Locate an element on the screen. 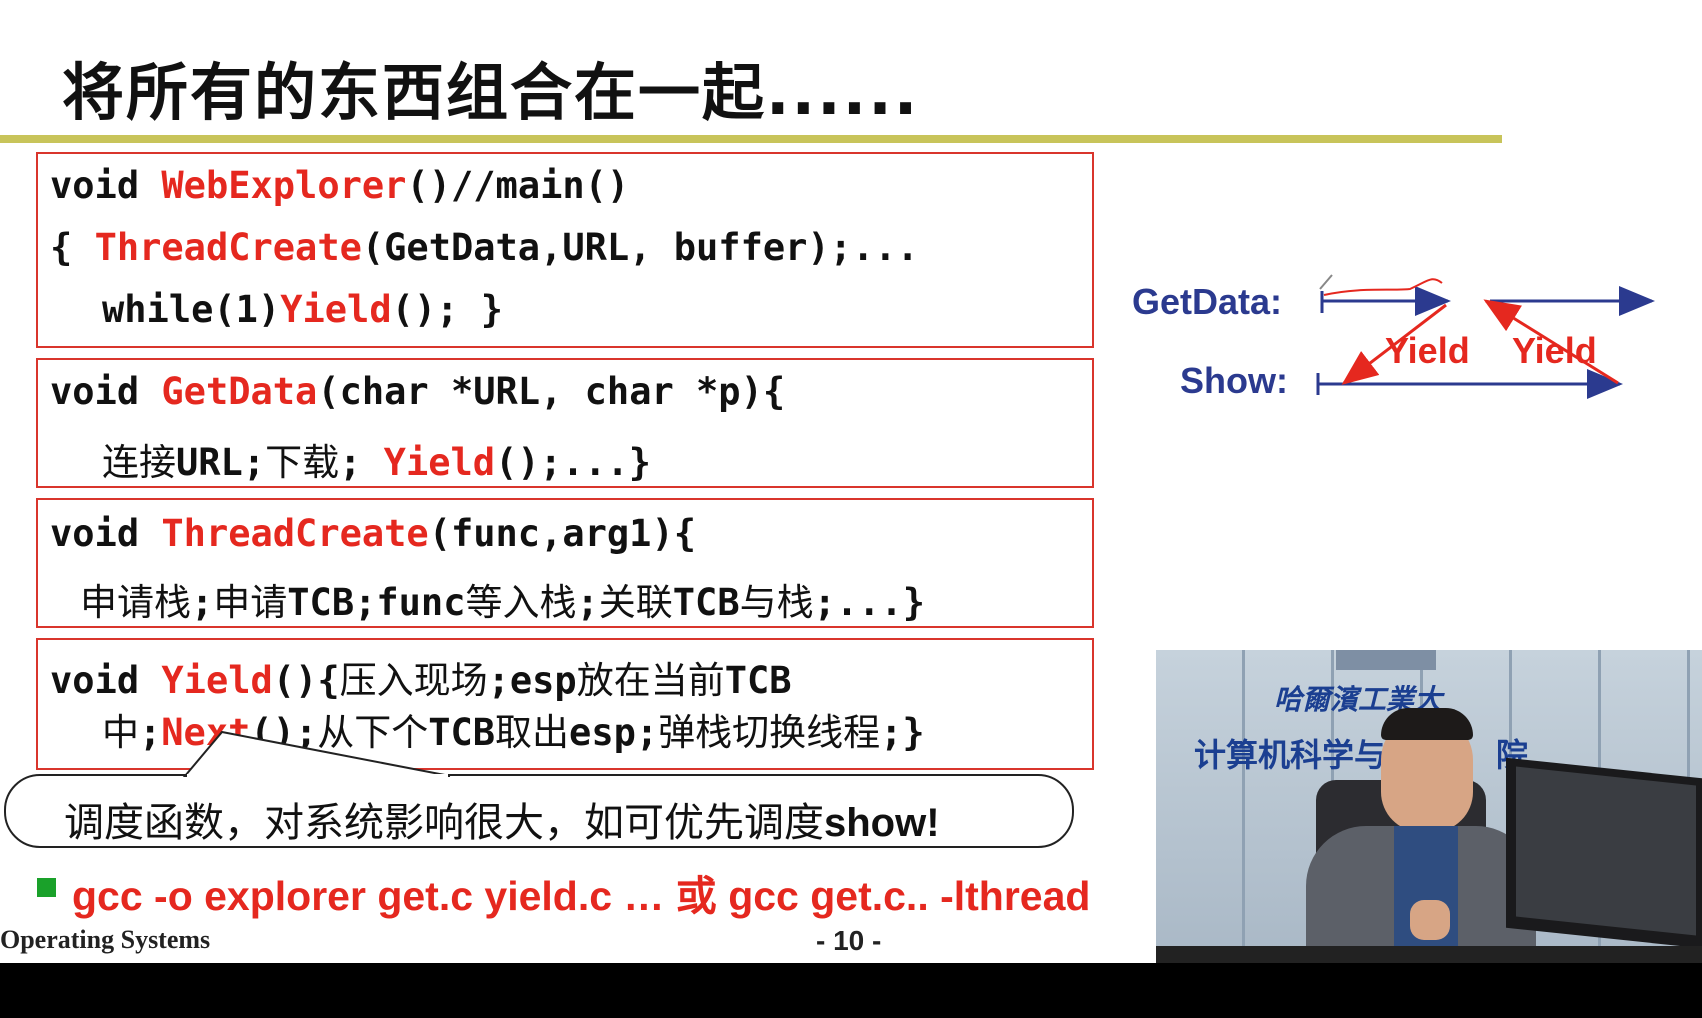 Image resolution: width=1702 pixels, height=1018 pixels. monitor-back is located at coordinates (1606, 851).